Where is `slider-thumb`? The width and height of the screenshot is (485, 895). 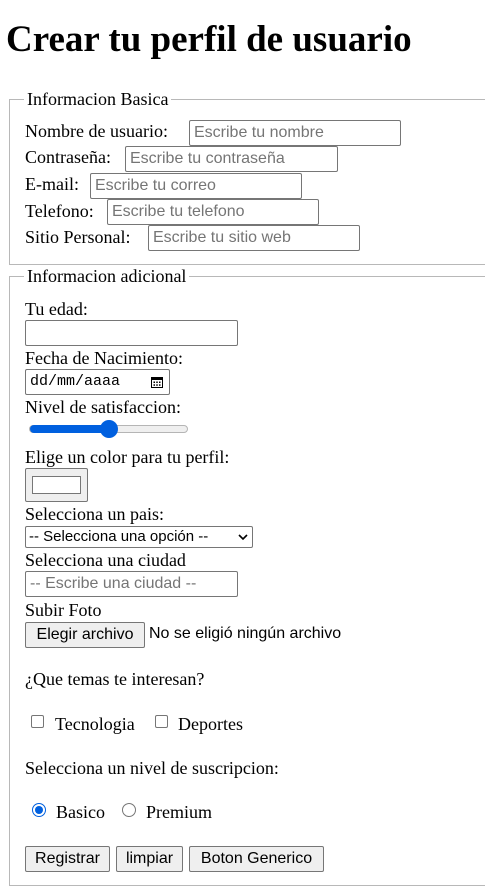
slider-thumb is located at coordinates (108, 429).